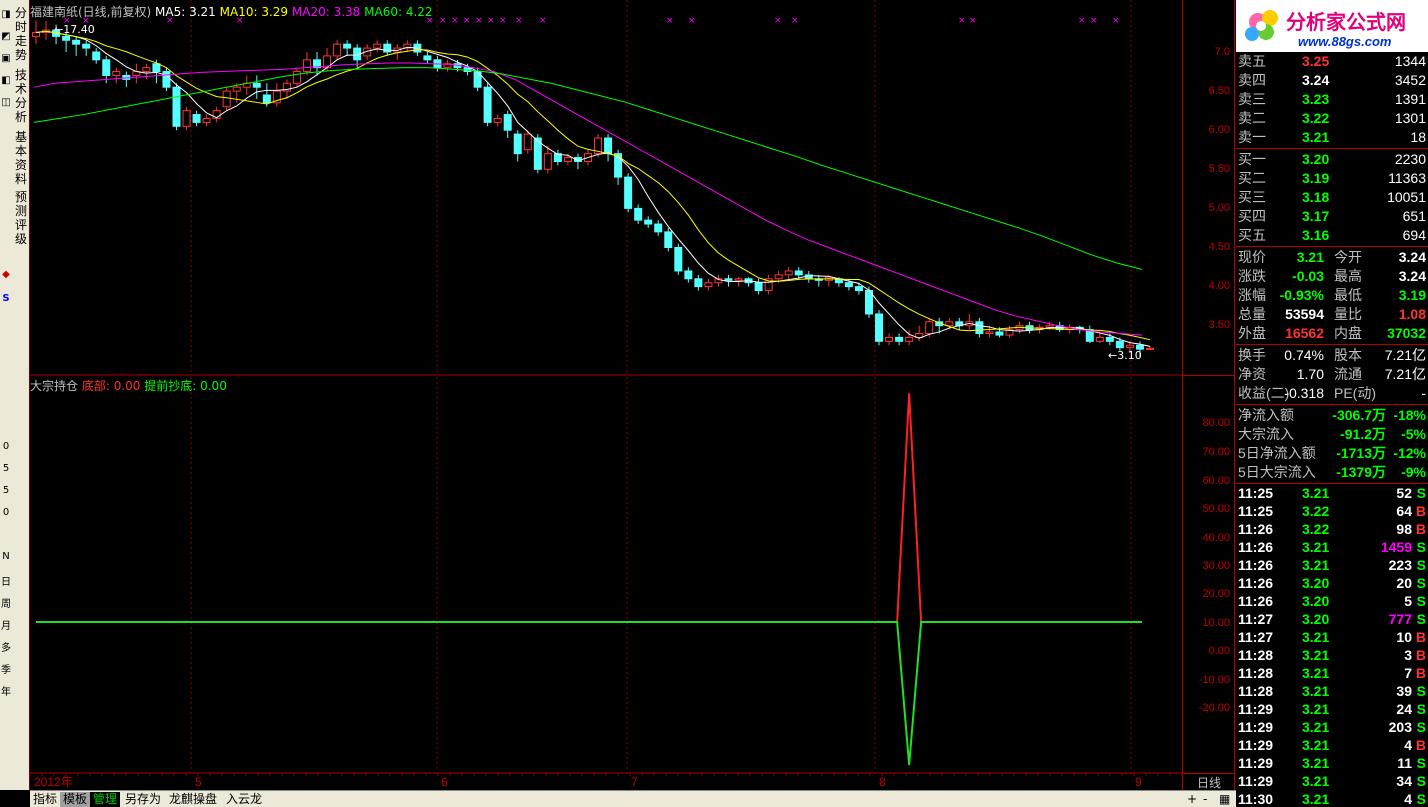  What do you see at coordinates (6, 605) in the screenshot?
I see `tool-week: 周` at bounding box center [6, 605].